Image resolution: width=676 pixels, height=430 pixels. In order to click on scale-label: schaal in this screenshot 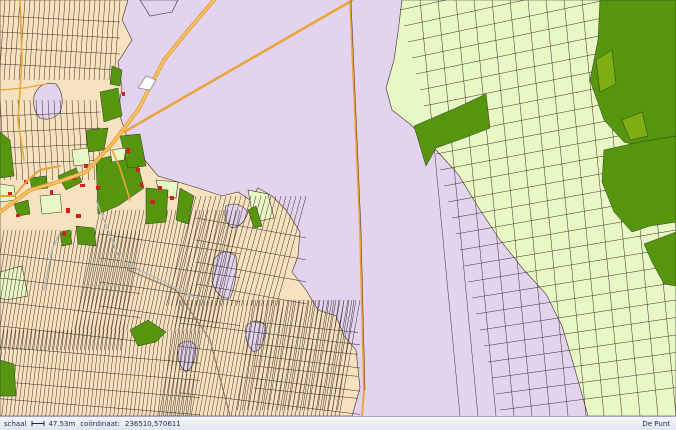, I will do `click(15, 423)`.